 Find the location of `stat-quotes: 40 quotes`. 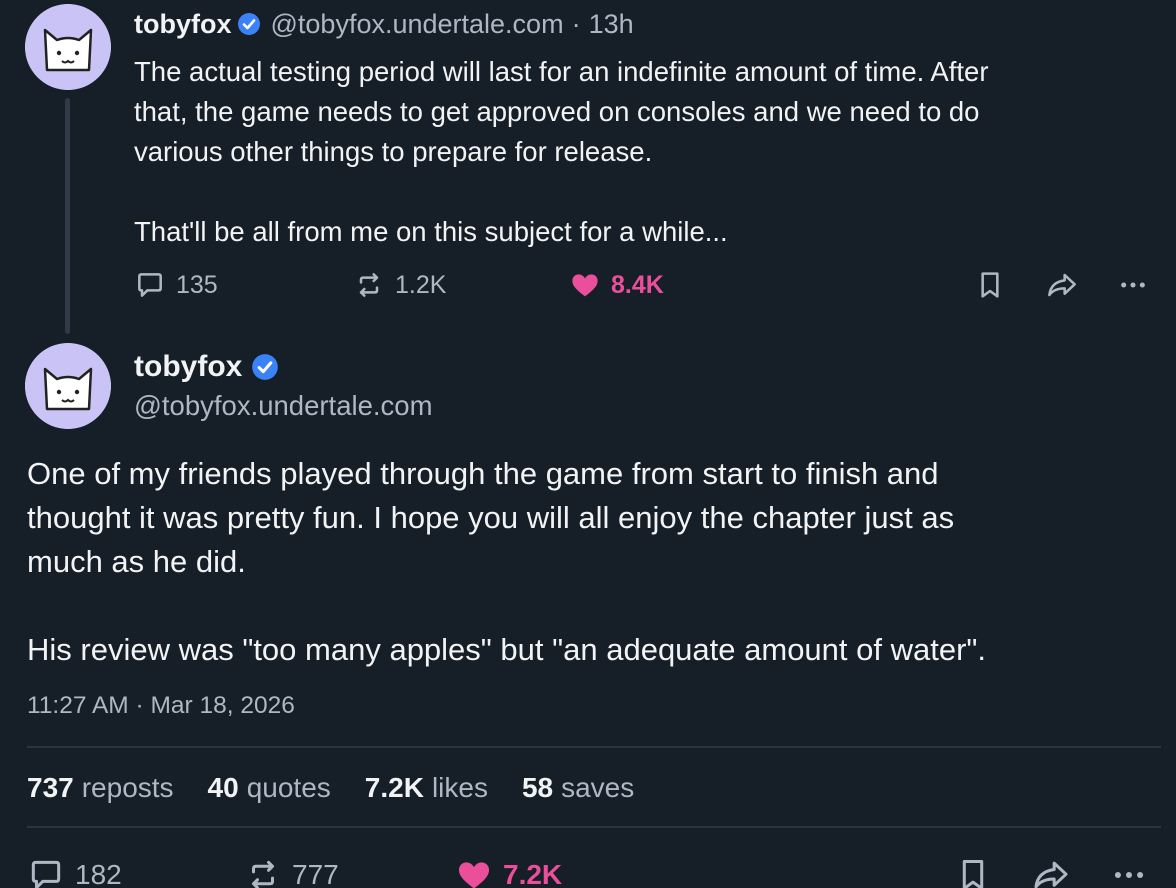

stat-quotes: 40 quotes is located at coordinates (269, 788).